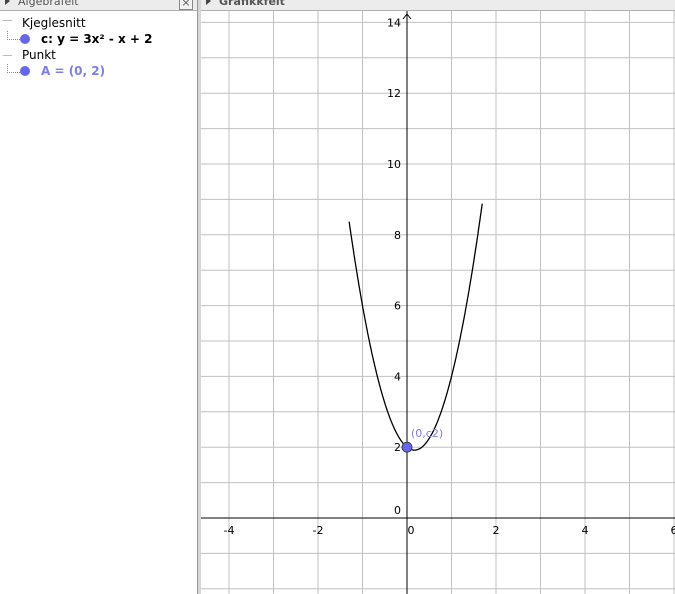  What do you see at coordinates (673, 530) in the screenshot?
I see `x-tick-label: 6` at bounding box center [673, 530].